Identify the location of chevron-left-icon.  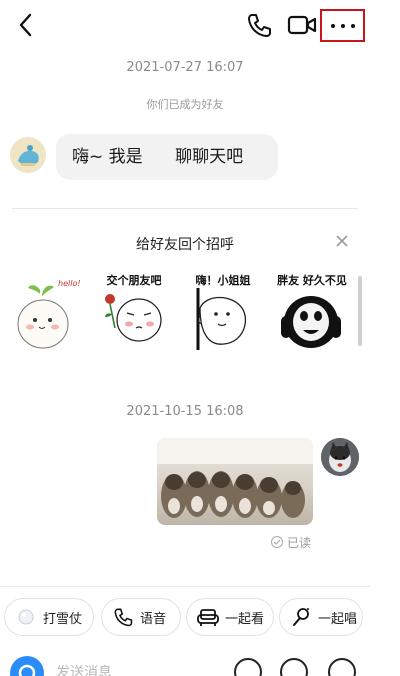
(26, 25).